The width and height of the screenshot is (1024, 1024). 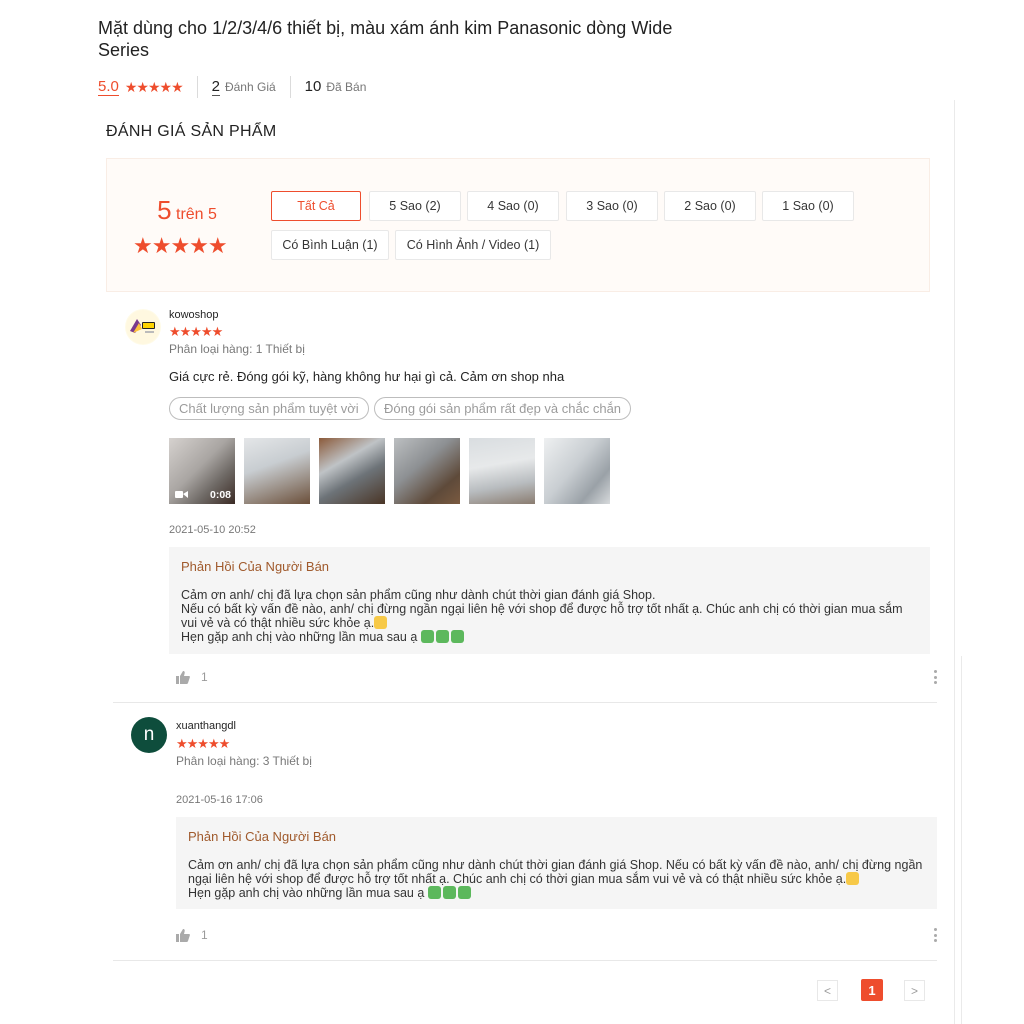 I want to click on review-label: Đánh Giá, so click(x=250, y=87).